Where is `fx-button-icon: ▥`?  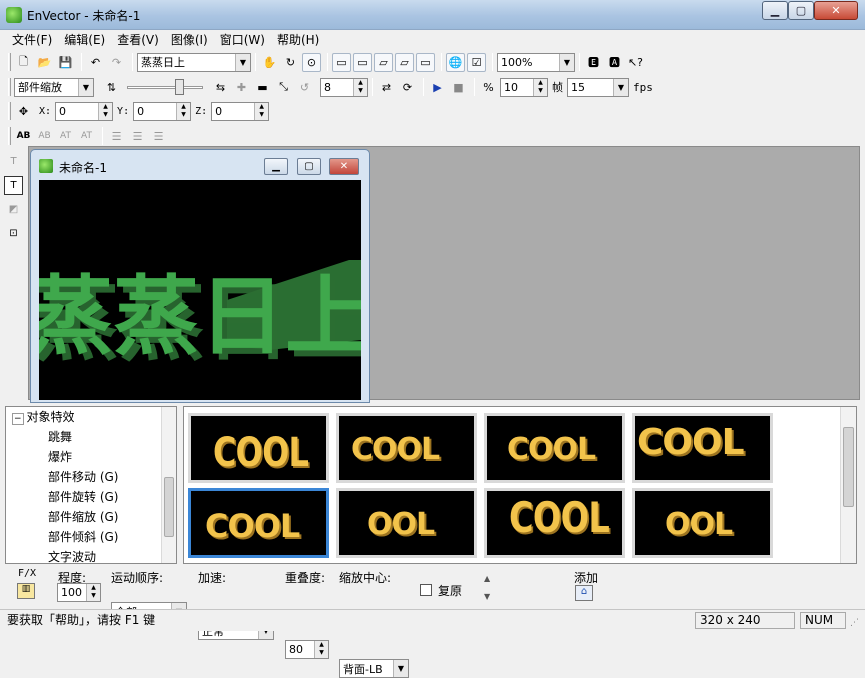
fx-button-icon: ▥ is located at coordinates (26, 591).